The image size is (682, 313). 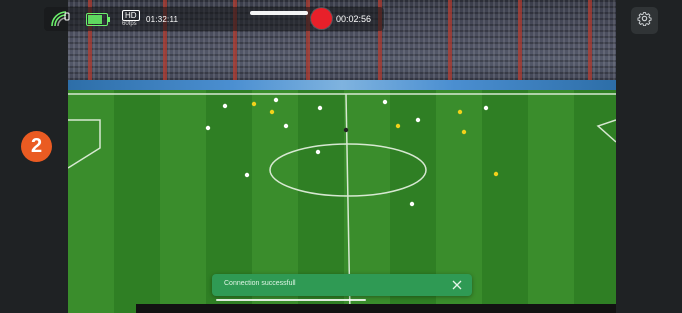 I want to click on advertising-board, so click(x=342, y=85).